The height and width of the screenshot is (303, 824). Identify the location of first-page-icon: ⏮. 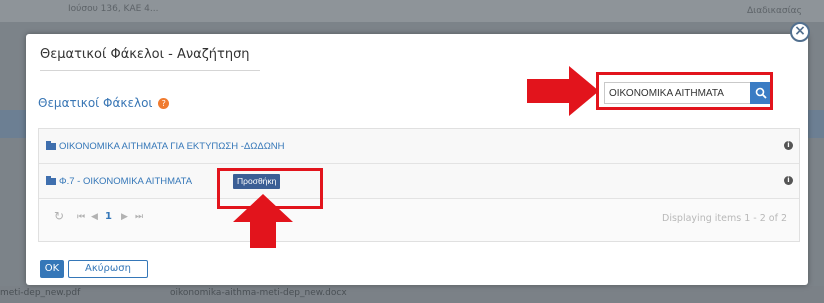
(81, 217).